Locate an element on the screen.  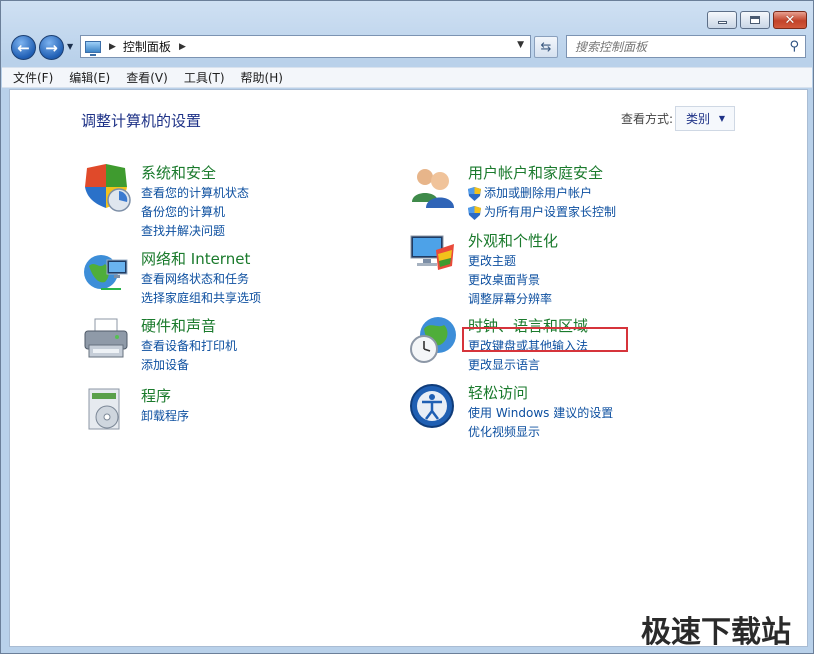
watermark: 极速下载站 is located at coordinates (716, 632).